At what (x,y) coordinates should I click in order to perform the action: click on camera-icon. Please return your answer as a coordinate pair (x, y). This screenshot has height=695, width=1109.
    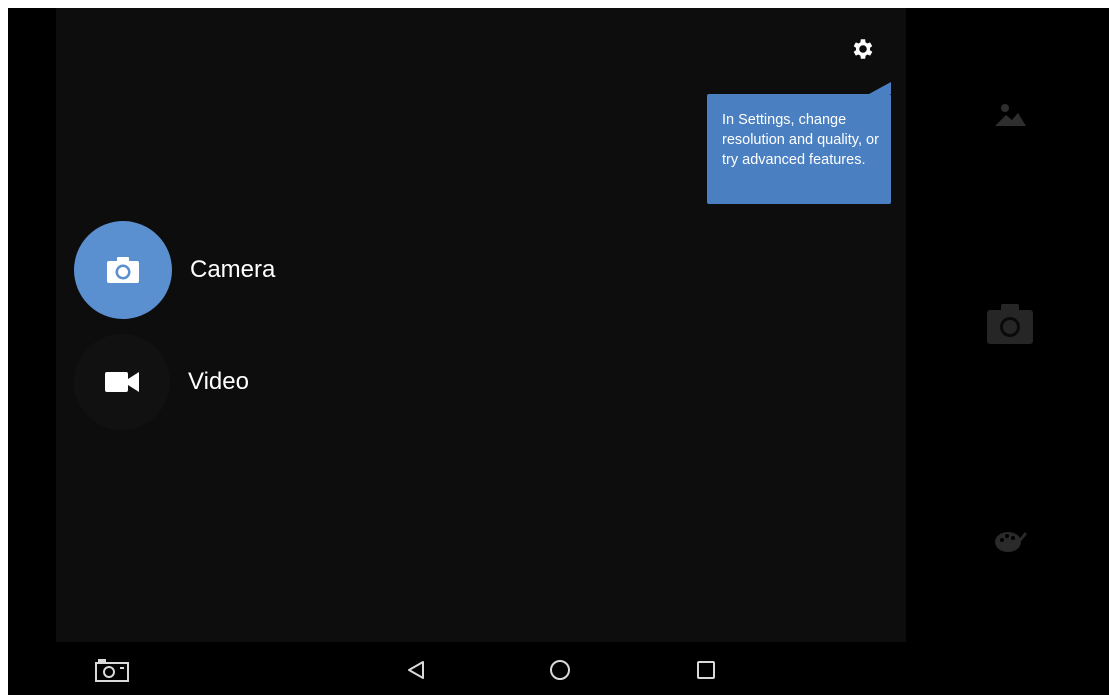
    Looking at the image, I should click on (123, 270).